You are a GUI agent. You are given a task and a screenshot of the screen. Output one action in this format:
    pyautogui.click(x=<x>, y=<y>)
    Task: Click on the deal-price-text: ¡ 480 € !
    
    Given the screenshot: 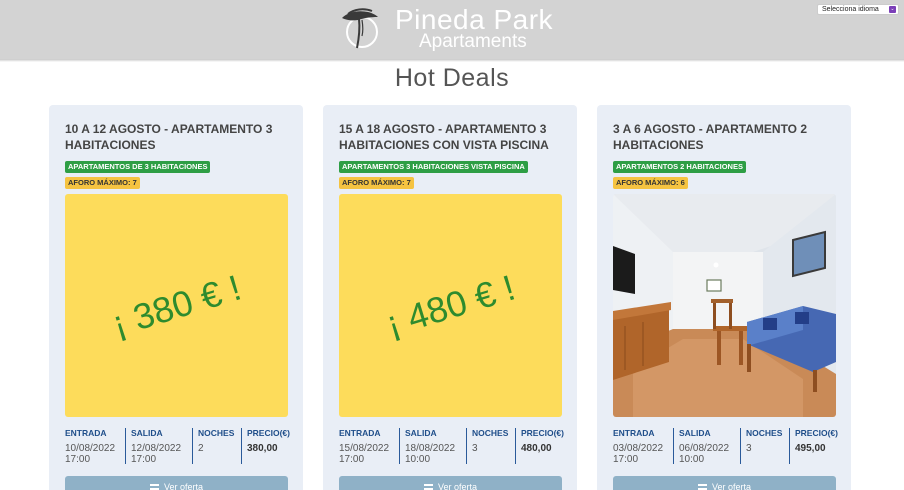 What is the action you would take?
    pyautogui.click(x=450, y=305)
    